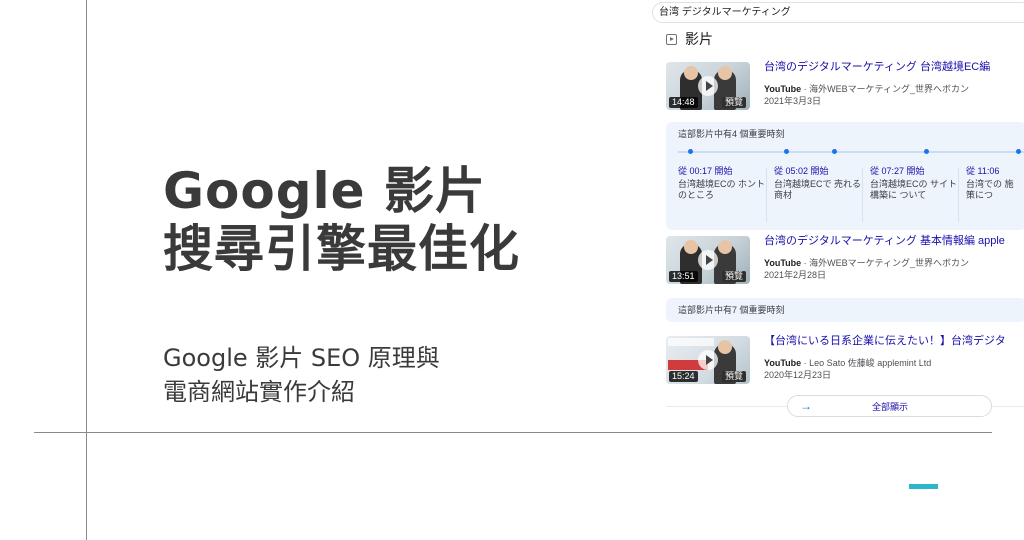 The image size is (1024, 540). Describe the element at coordinates (923, 486) in the screenshot. I see `accent-bar` at that location.